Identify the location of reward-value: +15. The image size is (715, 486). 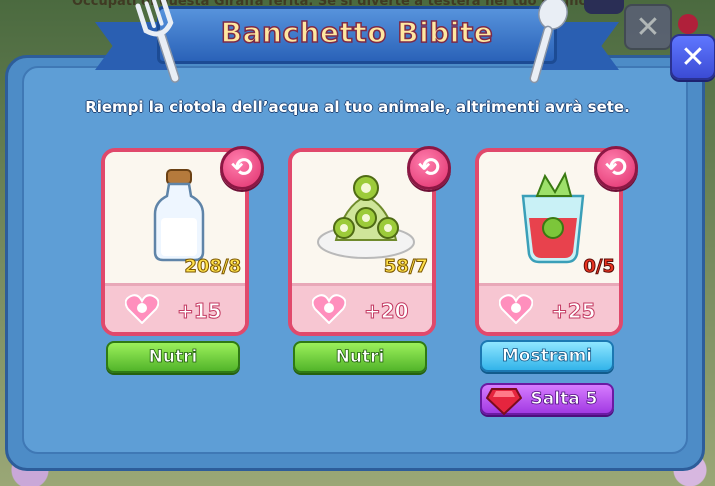
(200, 311).